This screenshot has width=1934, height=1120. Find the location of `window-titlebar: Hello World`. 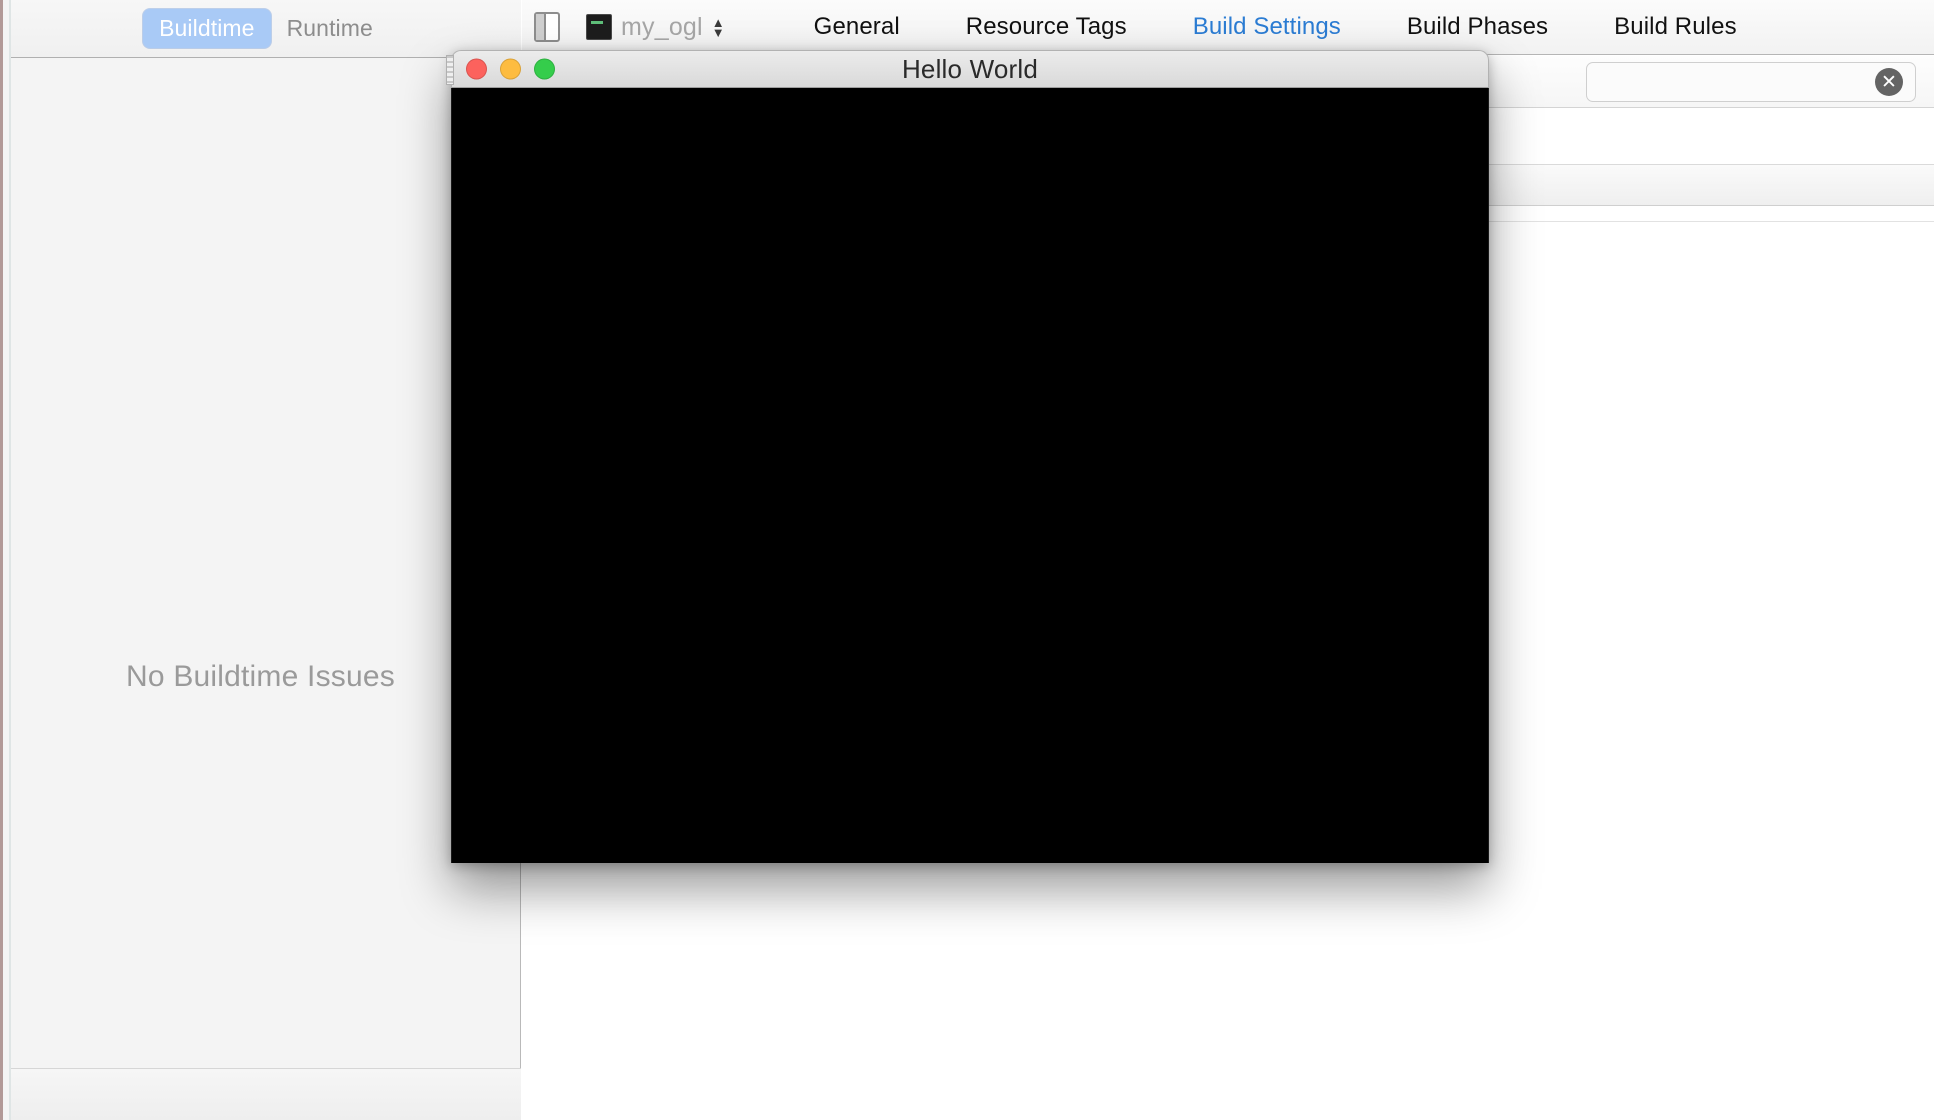

window-titlebar: Hello World is located at coordinates (967, 69).